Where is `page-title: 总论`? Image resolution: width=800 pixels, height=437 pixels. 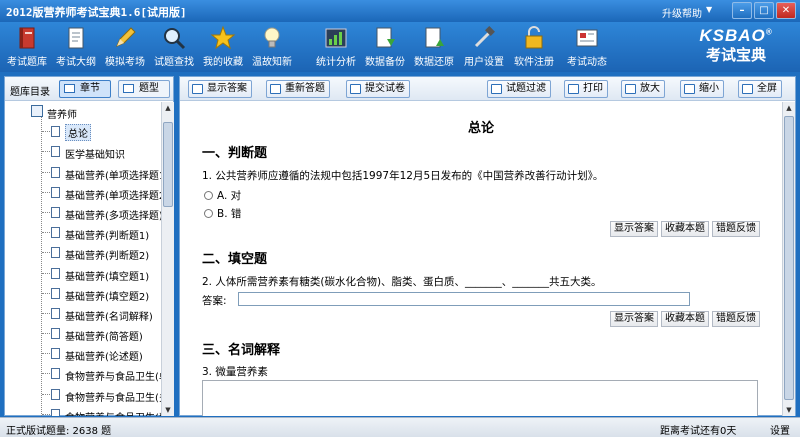
page-title: 总论 is located at coordinates (480, 128).